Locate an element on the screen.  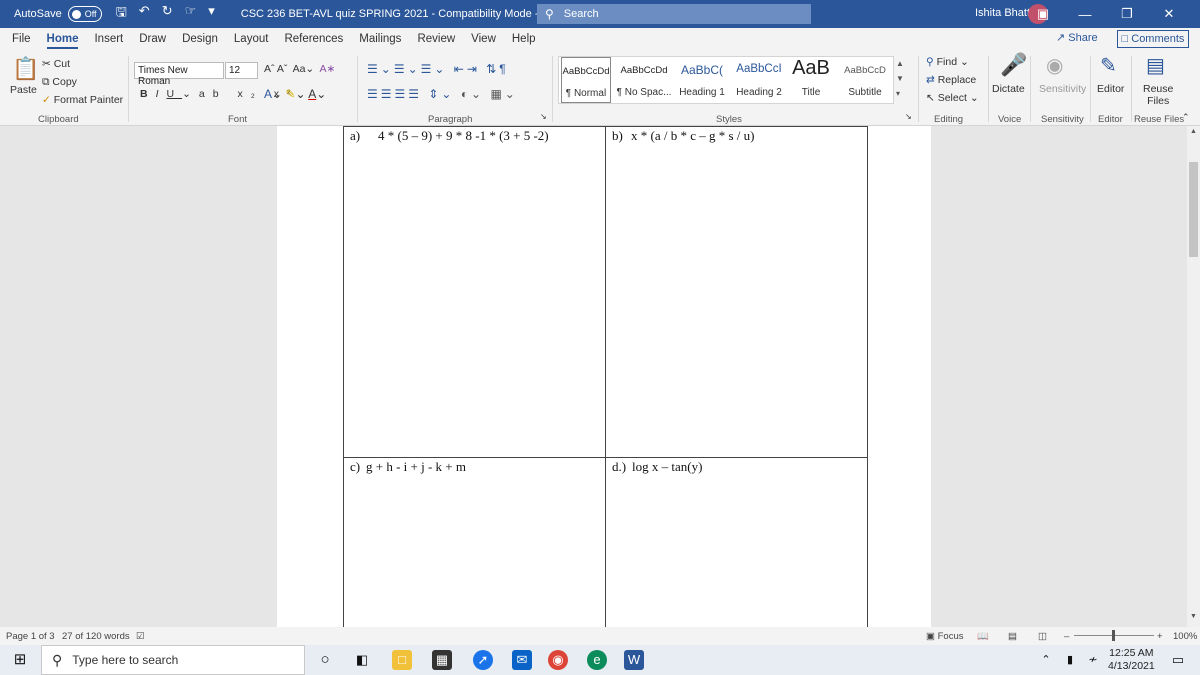
text-color-buttons: A⌄ ✎⌄ A⌄ is located at coordinates (295, 94).